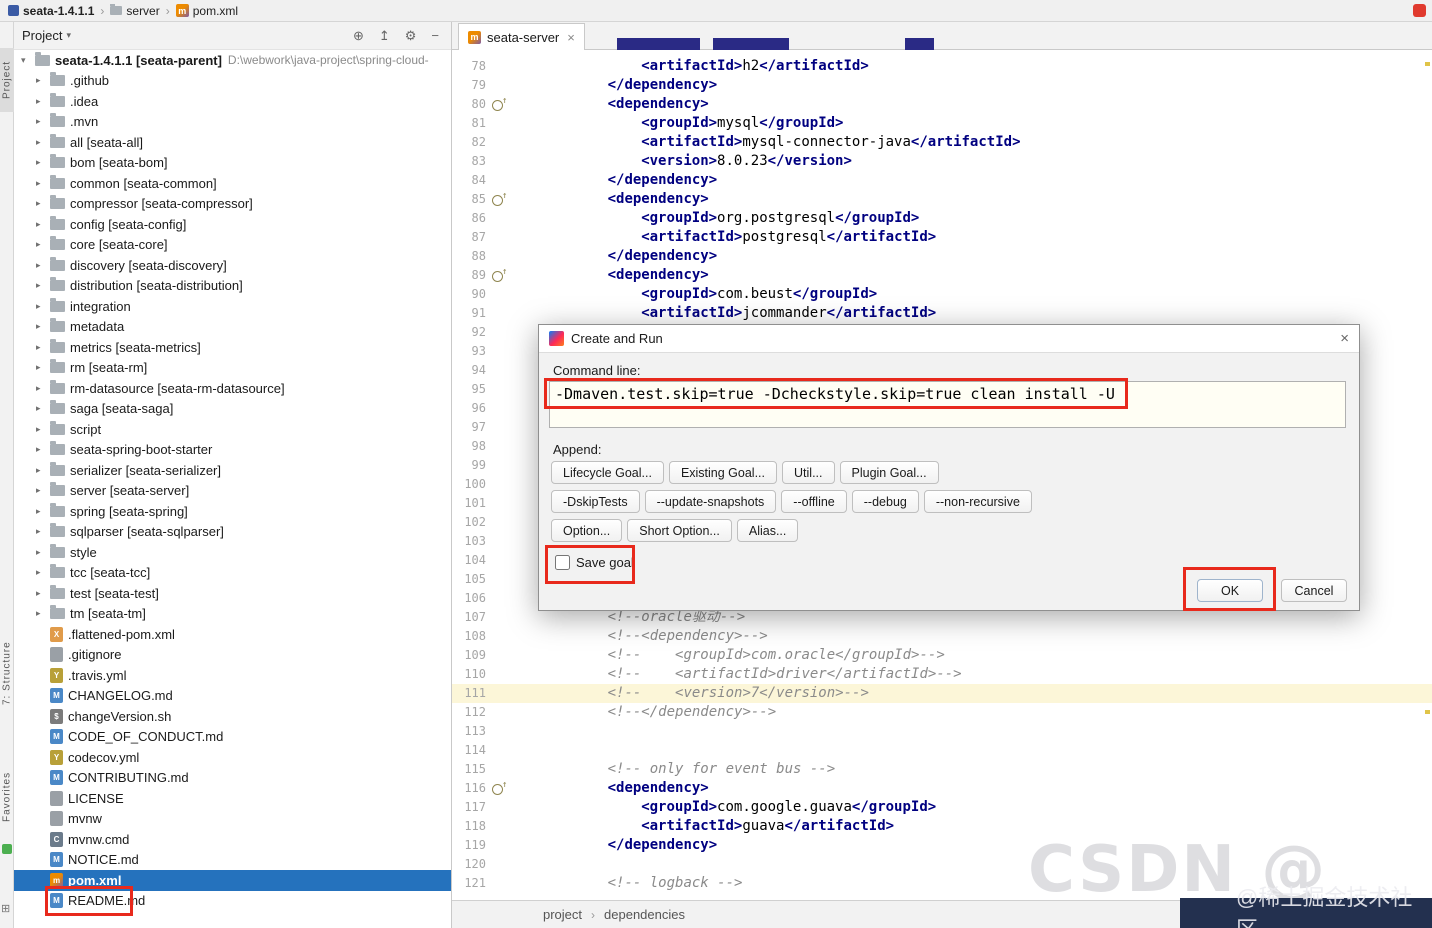 This screenshot has height=928, width=1432. I want to click on tree-item: ▸ integration, so click(232, 306).